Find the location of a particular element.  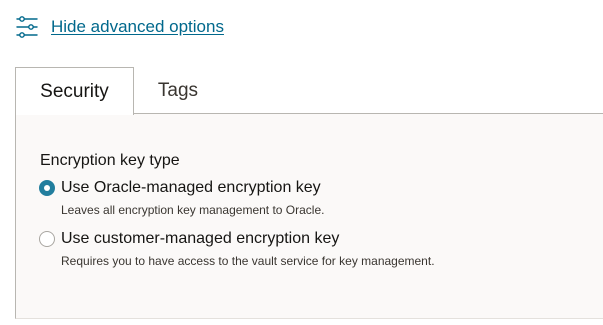

customer-managed-key-label: Use customer-managed encryption key is located at coordinates (200, 239).